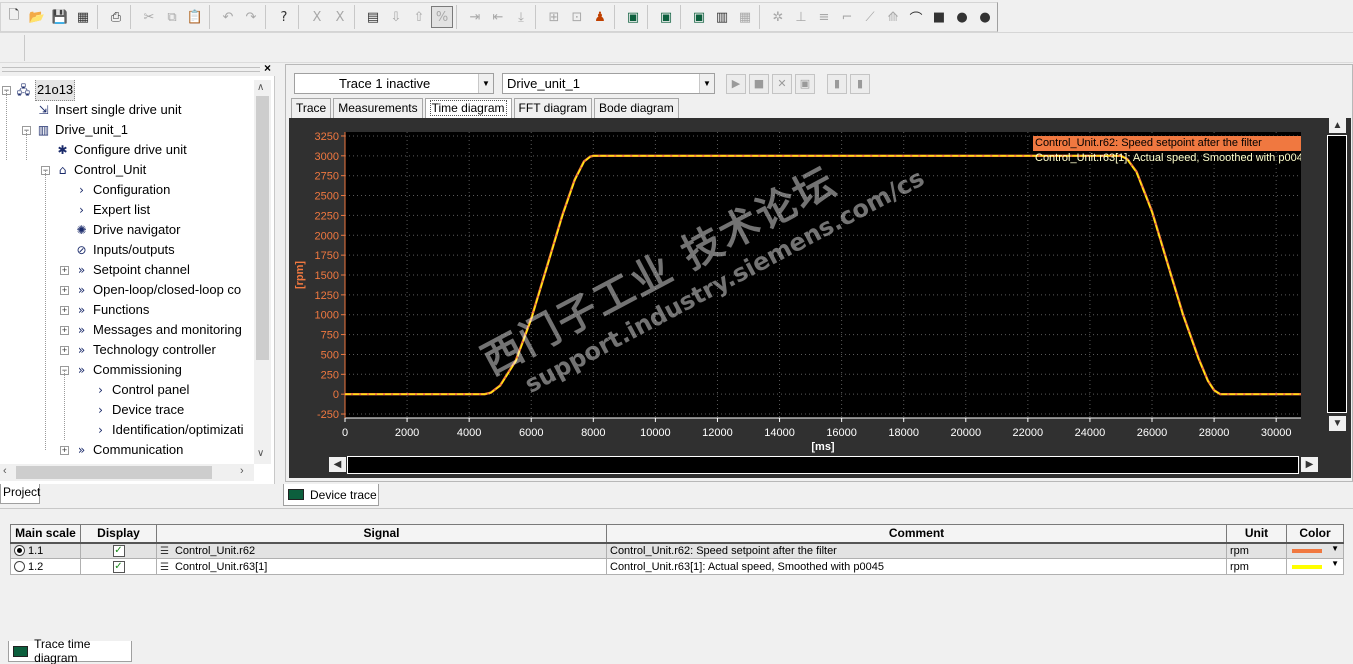 The image size is (1353, 664). I want to click on upload-icon: ⇧, so click(419, 17).